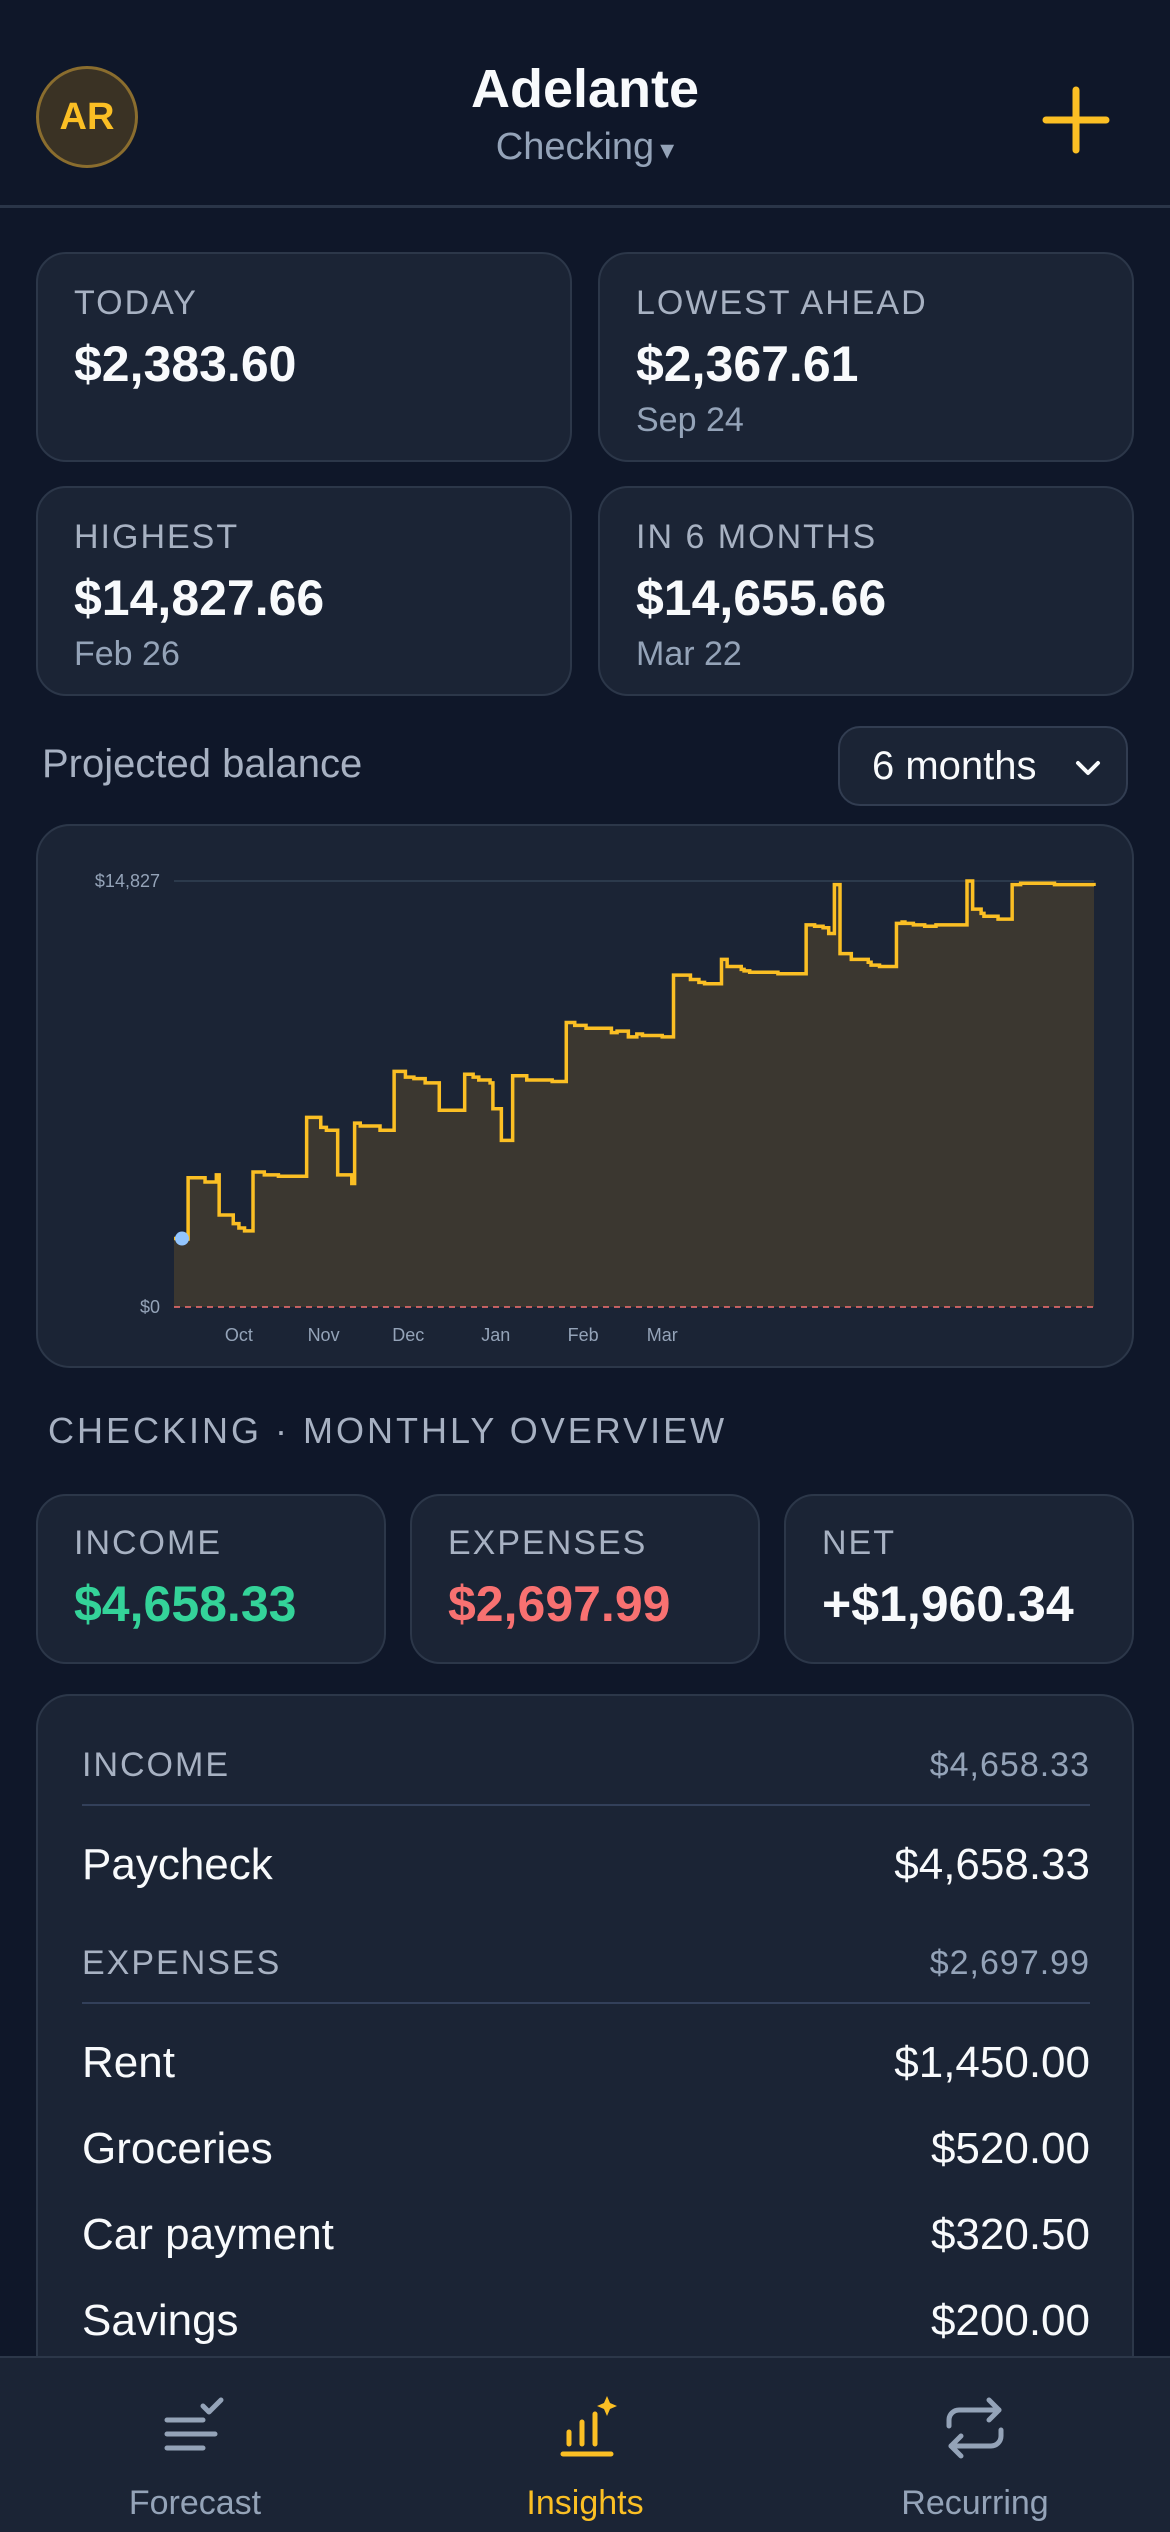  What do you see at coordinates (1076, 120) in the screenshot?
I see `plus-icon` at bounding box center [1076, 120].